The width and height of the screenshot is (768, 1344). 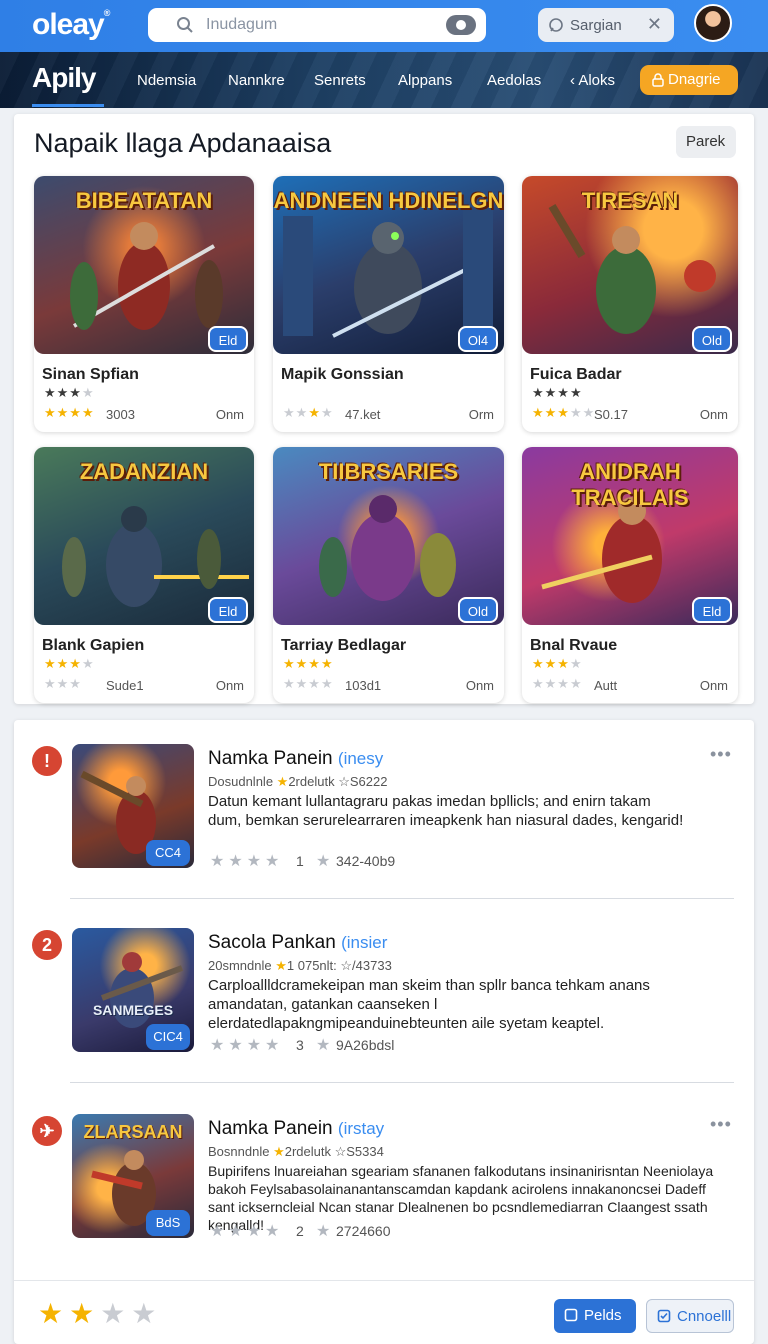 I want to click on logo-mark: ®, so click(x=107, y=13).